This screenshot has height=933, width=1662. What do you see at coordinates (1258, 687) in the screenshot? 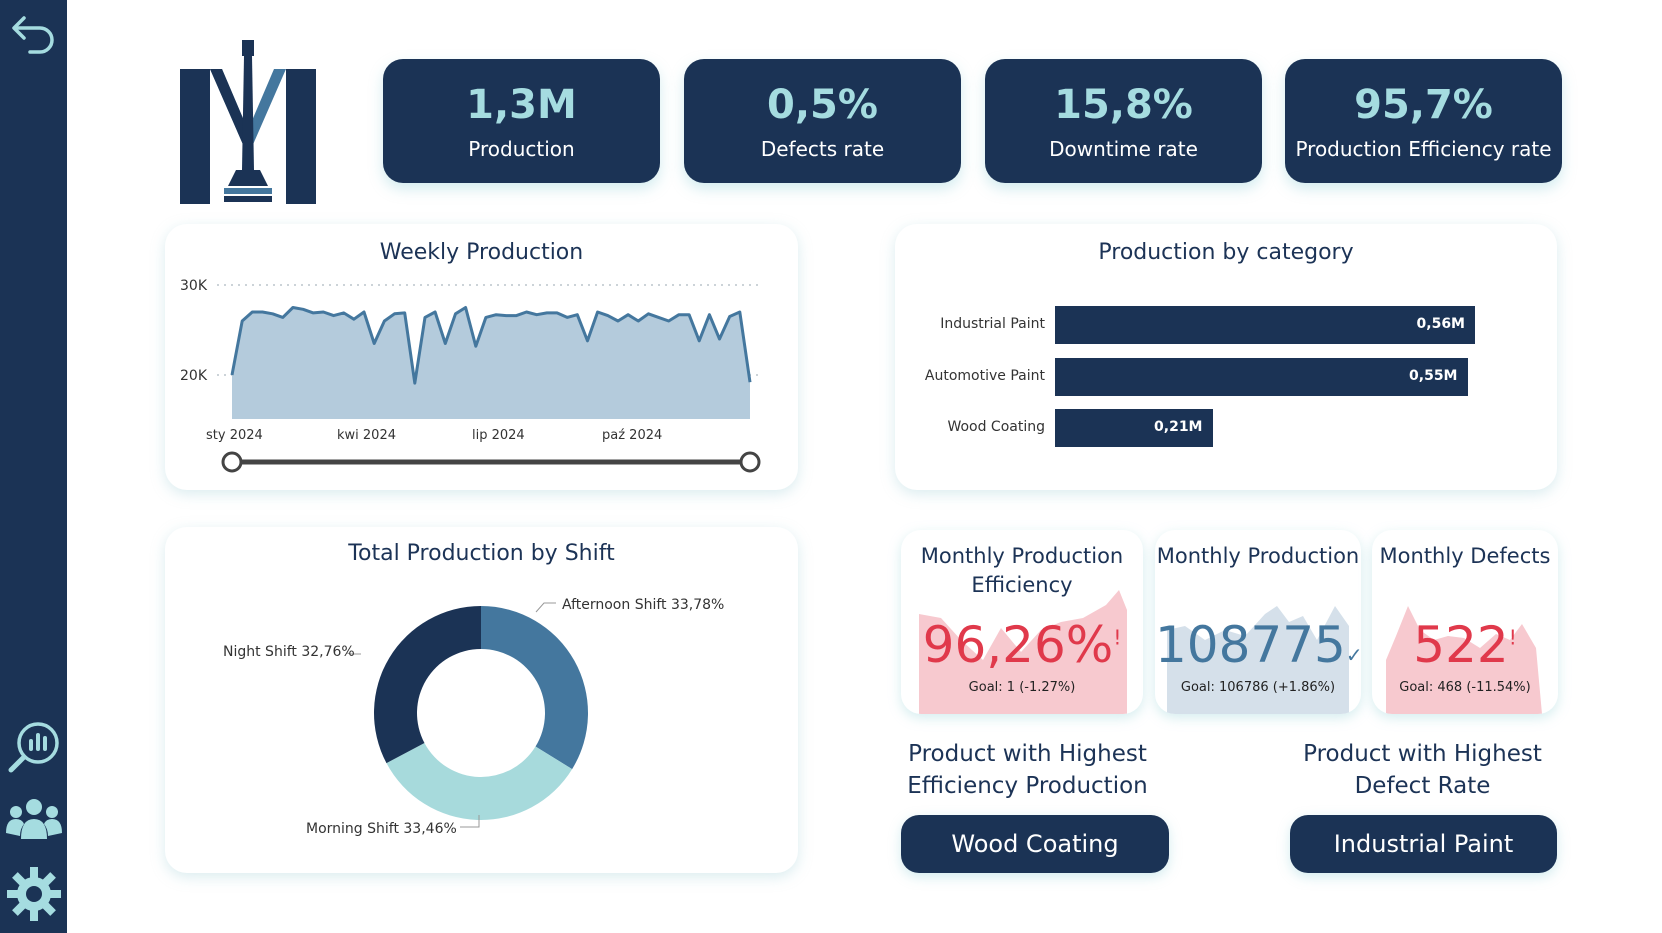
I see `monthly-card-goal: Goal: 106786 (+1.86%)` at bounding box center [1258, 687].